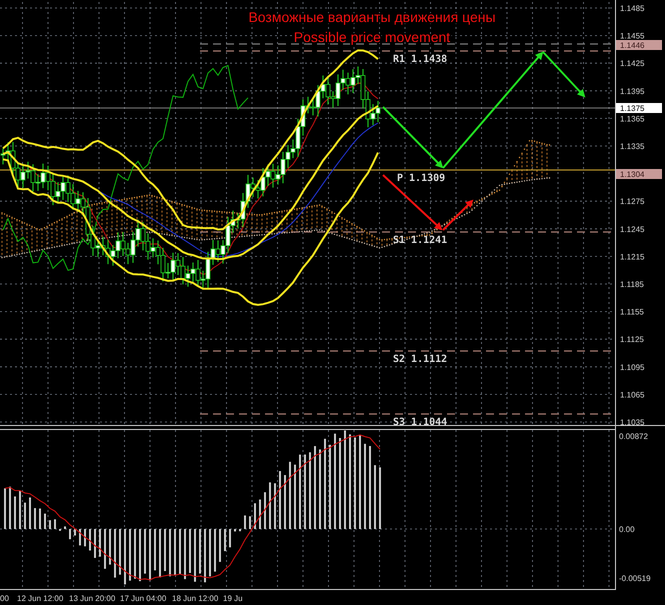 This screenshot has height=605, width=665. Describe the element at coordinates (632, 284) in the screenshot. I see `price-axis-label: 1.1185` at that location.